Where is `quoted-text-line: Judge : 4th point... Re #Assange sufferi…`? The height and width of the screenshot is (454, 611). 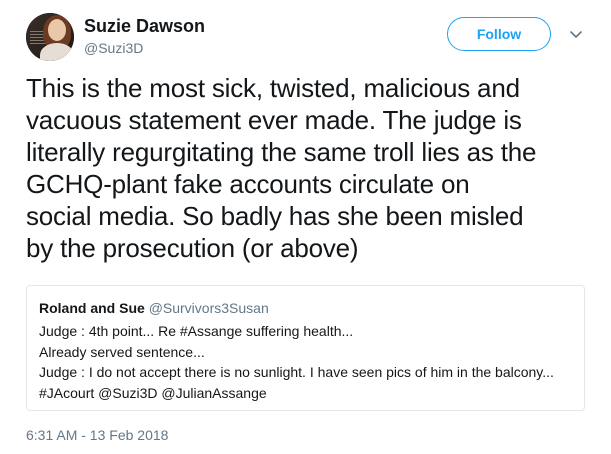
quoted-text-line: Judge : 4th point... Re #Assange sufferi… is located at coordinates (196, 331).